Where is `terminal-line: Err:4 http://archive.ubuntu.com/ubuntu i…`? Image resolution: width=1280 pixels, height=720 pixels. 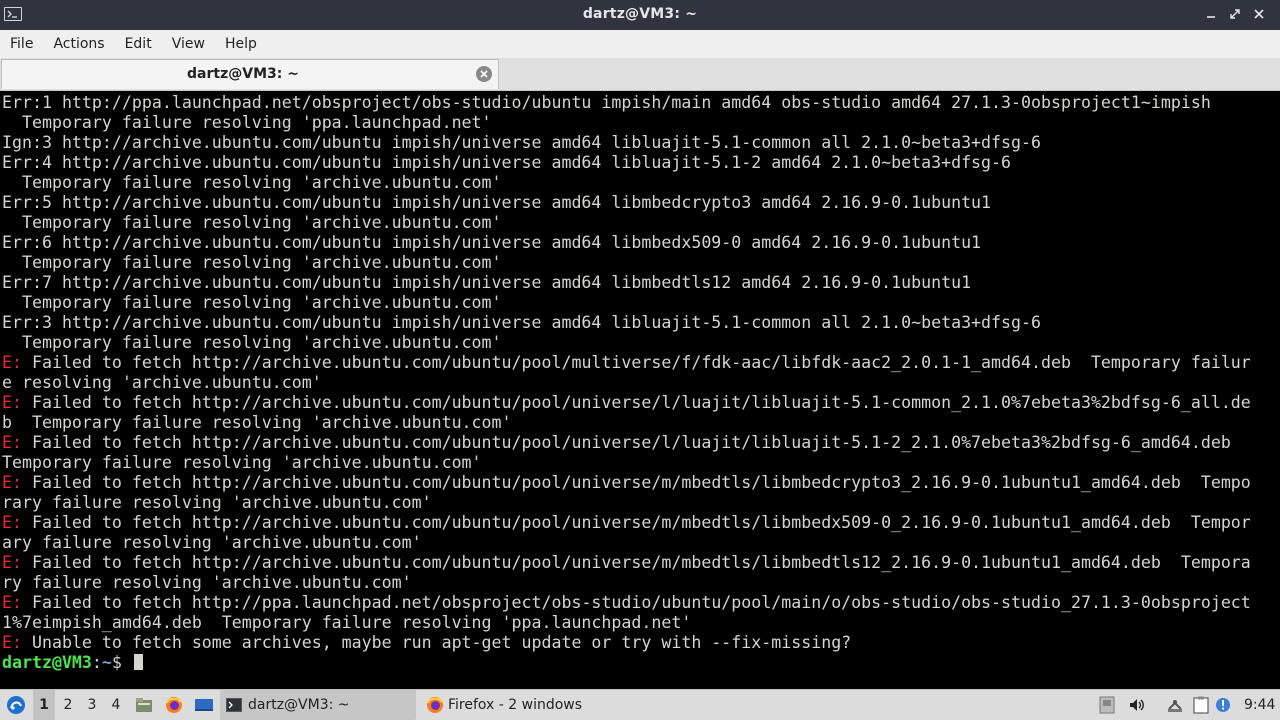 terminal-line: Err:4 http://archive.ubuntu.com/ubuntu i… is located at coordinates (506, 162).